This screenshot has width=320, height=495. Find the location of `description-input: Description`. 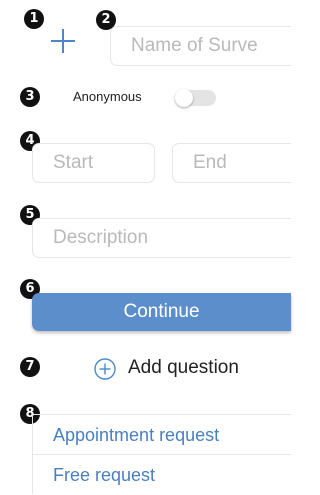

description-input: Description is located at coordinates (161, 238).